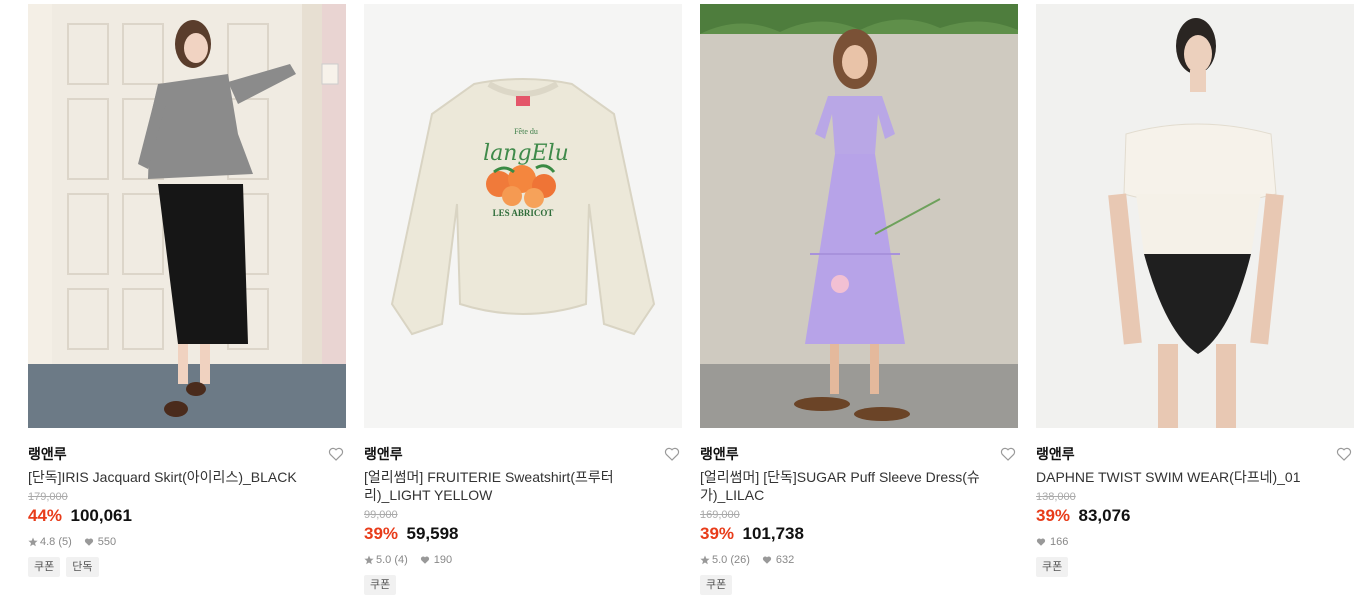 This screenshot has width=1361, height=609. I want to click on sale-price: 59,598, so click(432, 533).